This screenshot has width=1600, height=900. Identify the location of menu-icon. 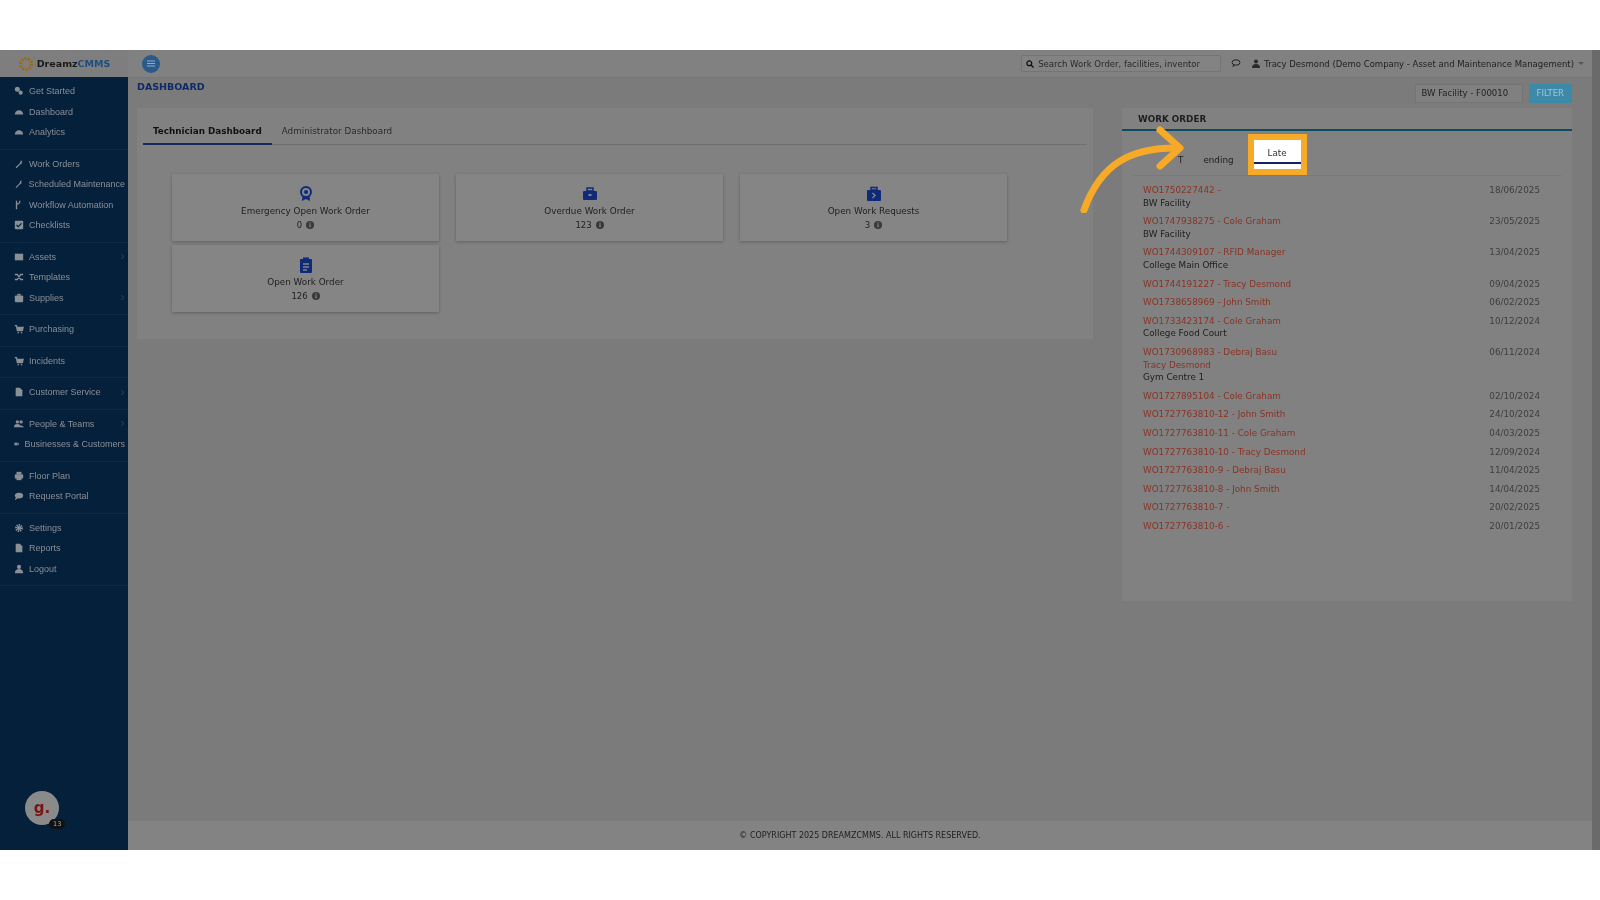
(151, 63).